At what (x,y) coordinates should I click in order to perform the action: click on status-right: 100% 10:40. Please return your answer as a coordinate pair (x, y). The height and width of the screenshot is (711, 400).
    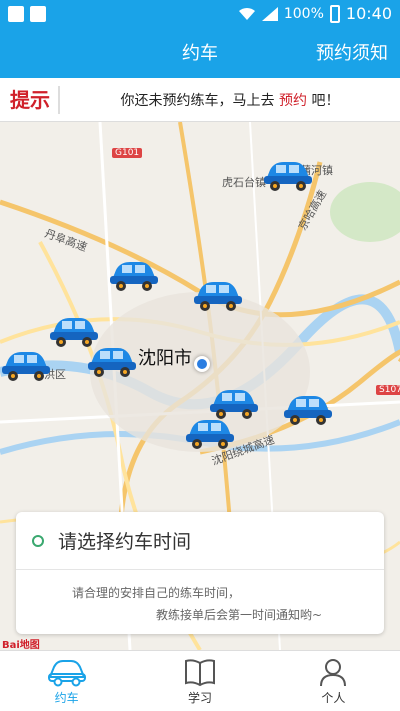
    Looking at the image, I should click on (315, 13).